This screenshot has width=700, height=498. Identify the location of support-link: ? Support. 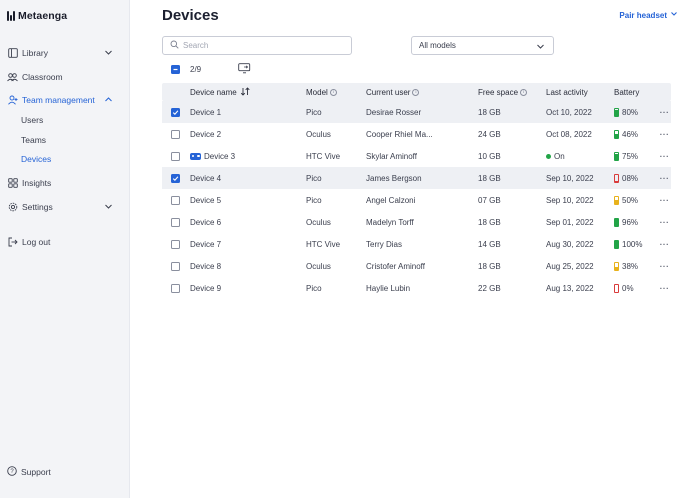
(29, 472).